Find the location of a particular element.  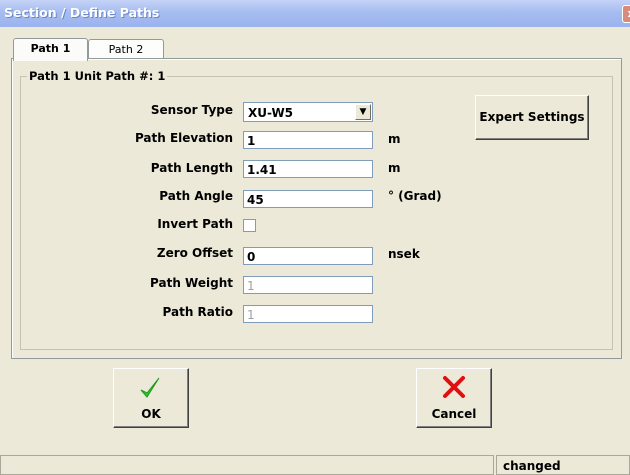

tab-label: Path 1 is located at coordinates (50, 48).